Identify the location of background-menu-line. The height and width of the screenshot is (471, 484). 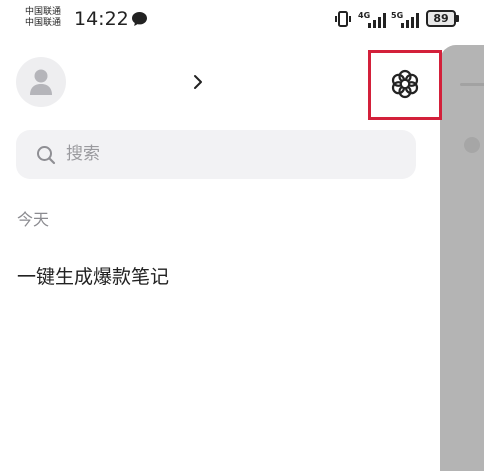
(472, 84).